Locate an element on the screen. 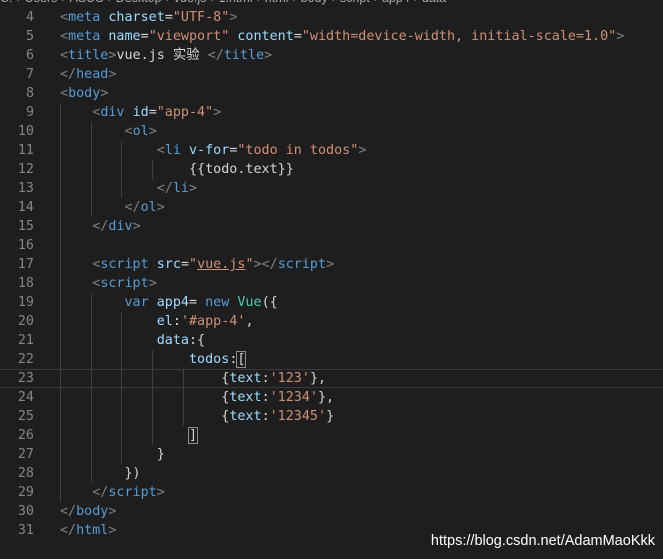 This screenshot has width=663, height=559. code-text: {text:'1234'}, is located at coordinates (197, 397).